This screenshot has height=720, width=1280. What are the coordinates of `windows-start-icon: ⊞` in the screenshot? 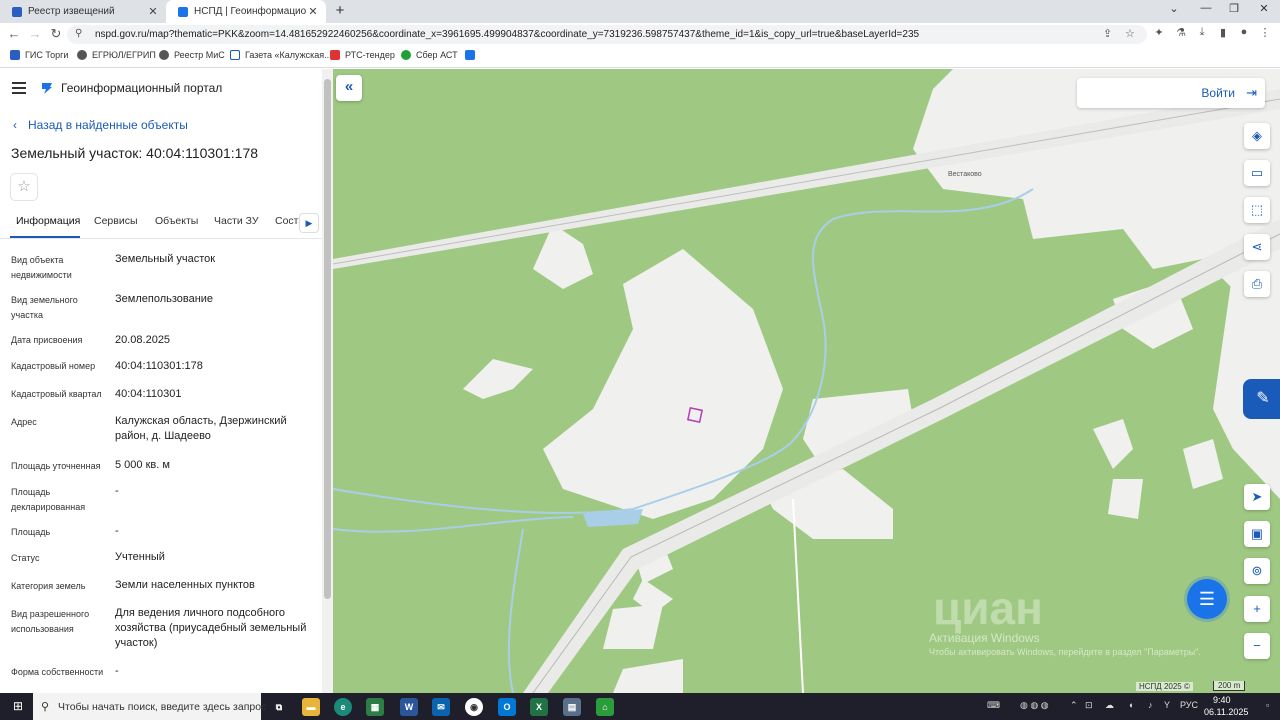 It's located at (18, 707).